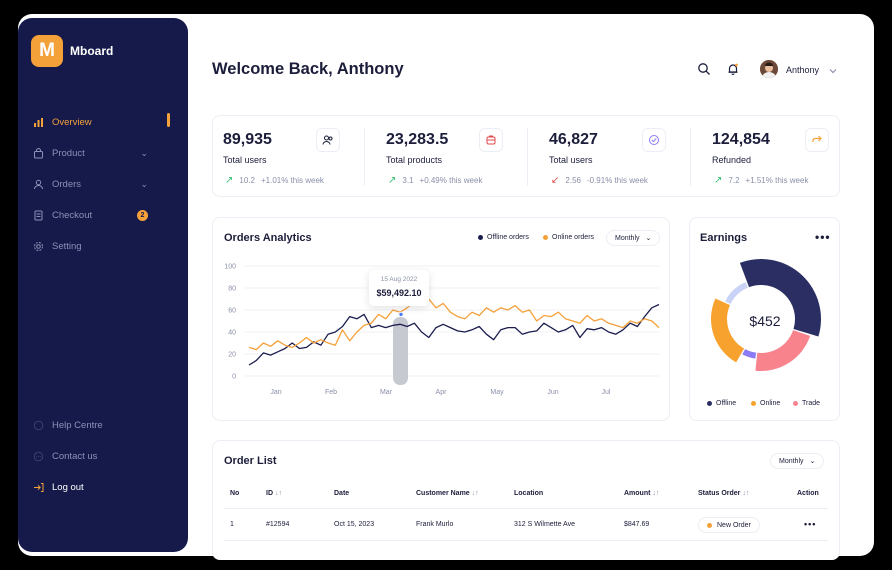  What do you see at coordinates (765, 321) in the screenshot?
I see `earnings-total: $452` at bounding box center [765, 321].